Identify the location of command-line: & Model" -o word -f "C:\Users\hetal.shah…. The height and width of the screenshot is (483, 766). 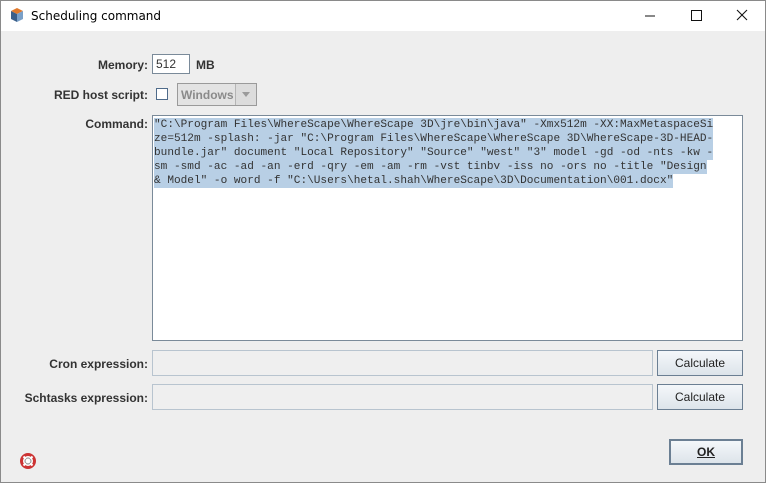
(414, 181).